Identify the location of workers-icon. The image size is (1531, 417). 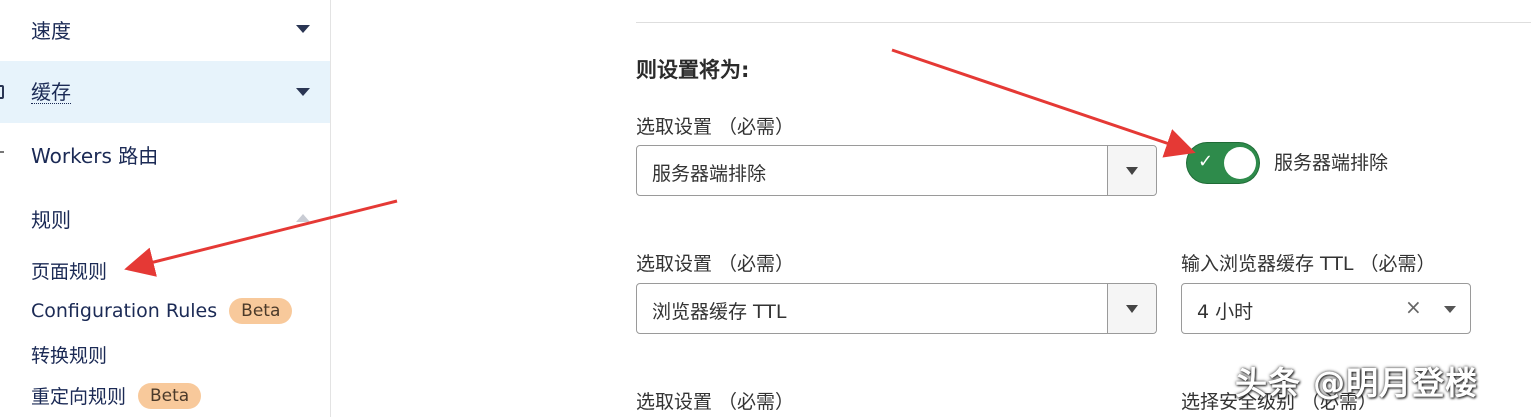
(2, 152).